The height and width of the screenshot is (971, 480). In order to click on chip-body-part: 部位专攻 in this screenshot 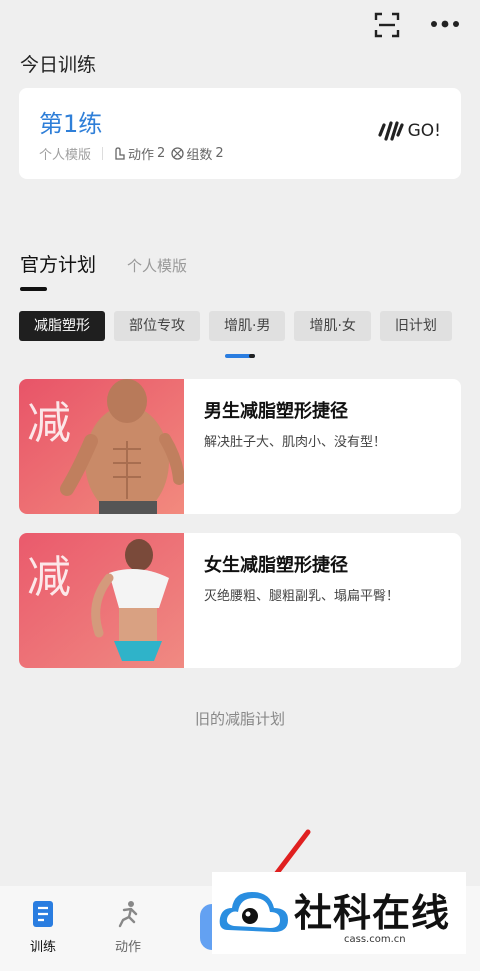, I will do `click(157, 326)`.